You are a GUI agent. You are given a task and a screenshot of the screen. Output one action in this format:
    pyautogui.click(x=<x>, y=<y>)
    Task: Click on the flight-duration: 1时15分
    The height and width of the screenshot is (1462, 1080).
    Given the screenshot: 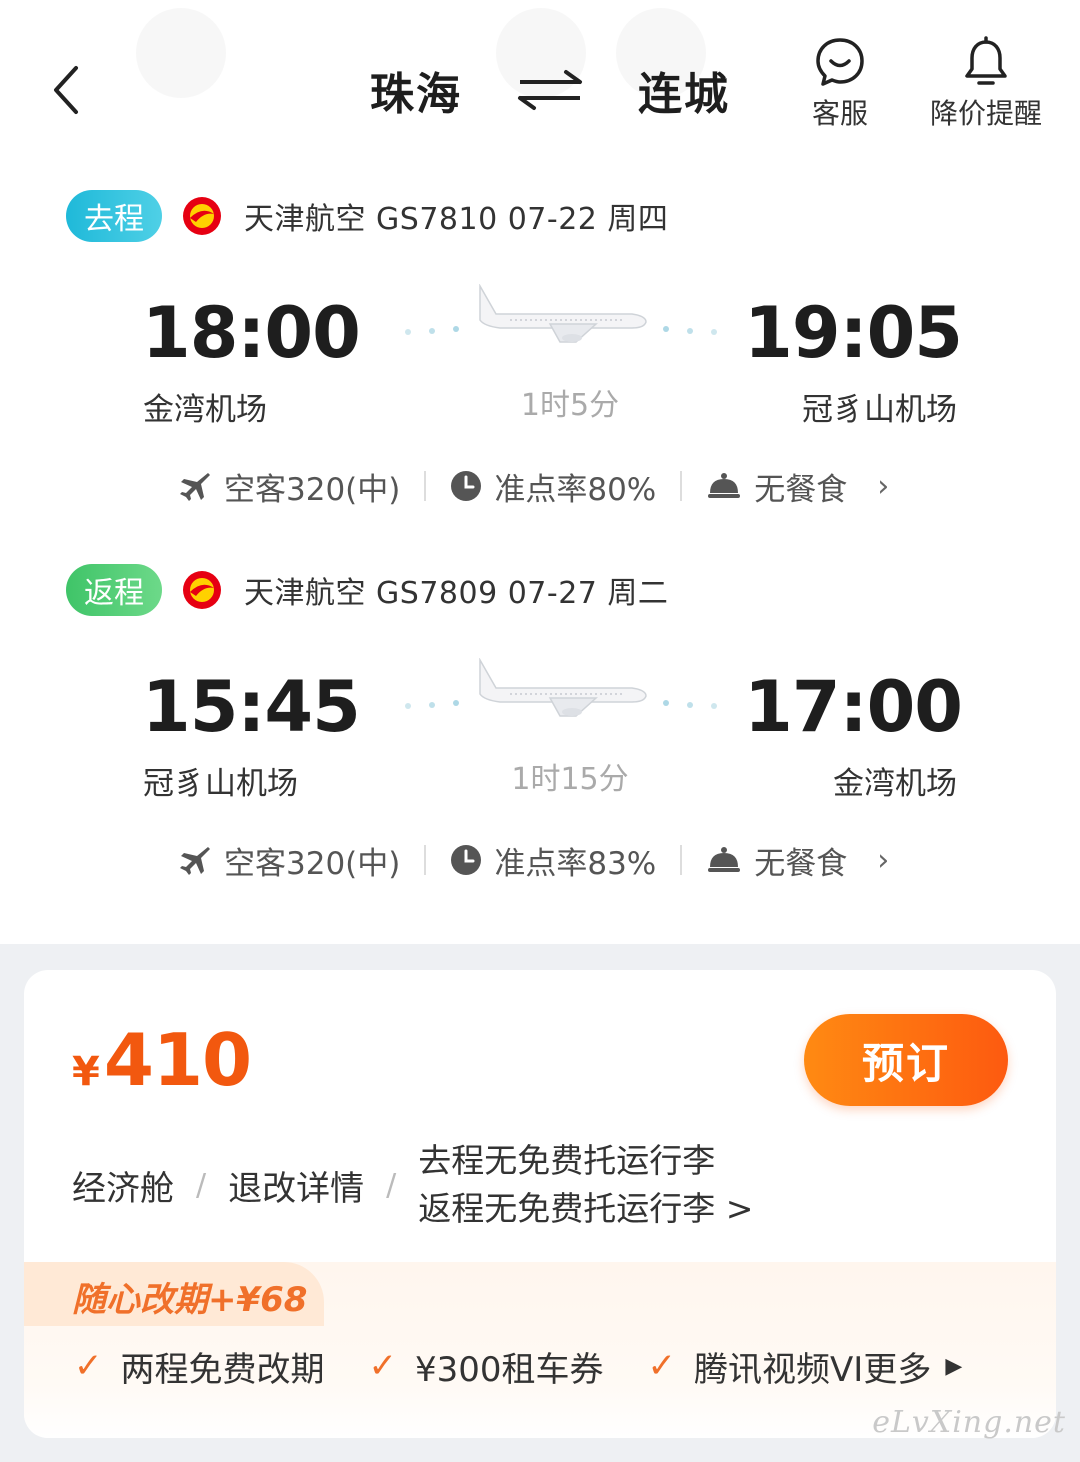 What is the action you would take?
    pyautogui.click(x=570, y=779)
    